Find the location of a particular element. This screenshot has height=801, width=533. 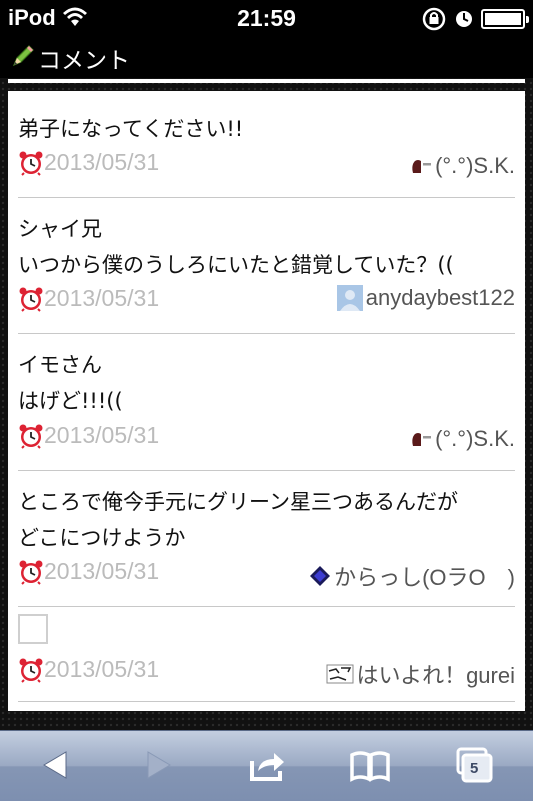

diamond-avatar-icon is located at coordinates (320, 576).